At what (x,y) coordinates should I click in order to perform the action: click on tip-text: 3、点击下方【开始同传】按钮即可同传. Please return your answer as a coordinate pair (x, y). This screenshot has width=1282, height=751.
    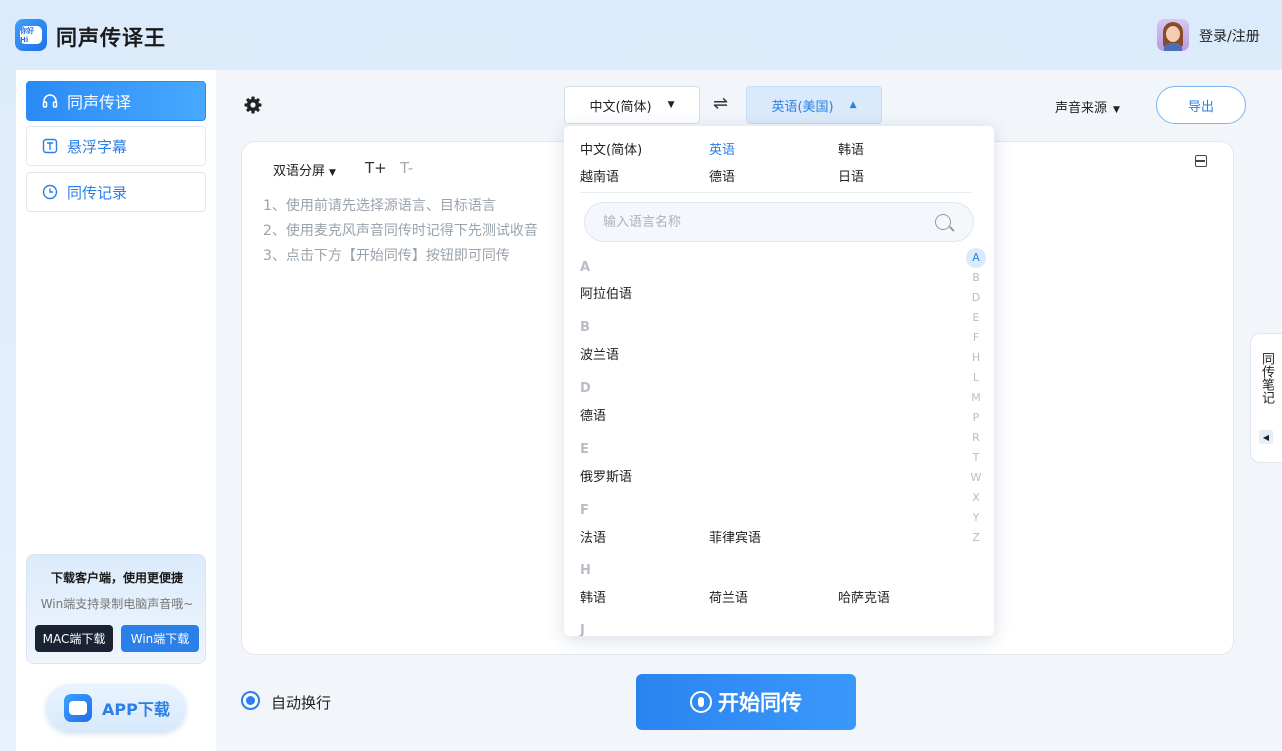
    Looking at the image, I should click on (386, 256).